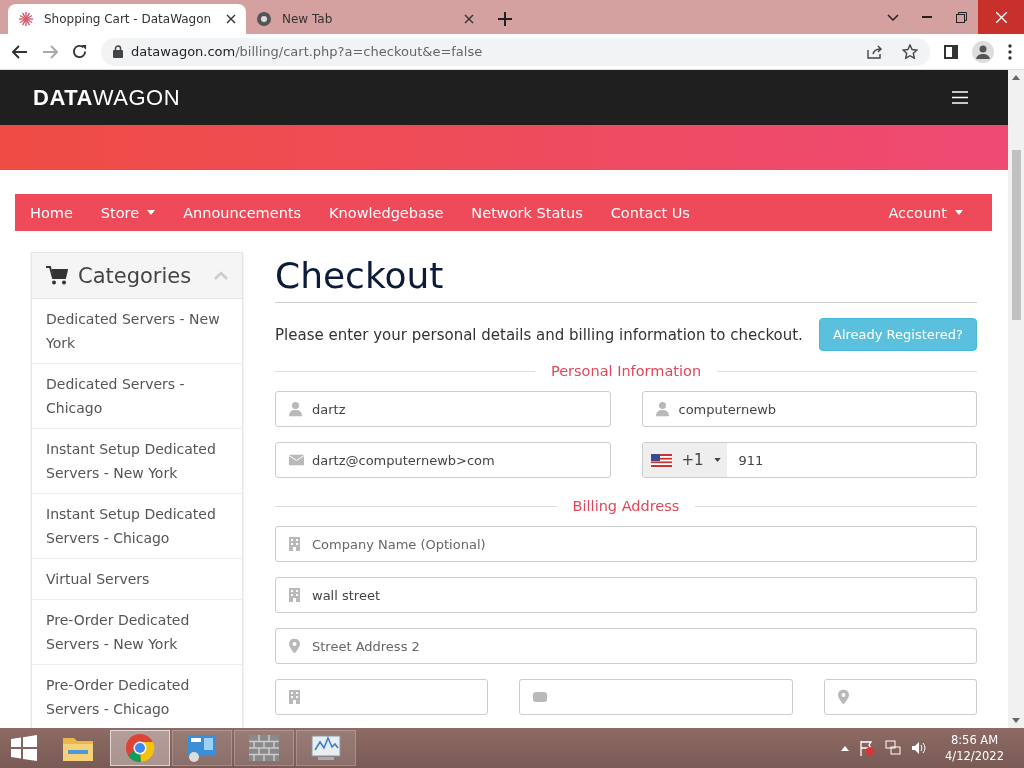  What do you see at coordinates (137, 461) in the screenshot?
I see `category-link: Instant Setup Dedicated Servers - New York` at bounding box center [137, 461].